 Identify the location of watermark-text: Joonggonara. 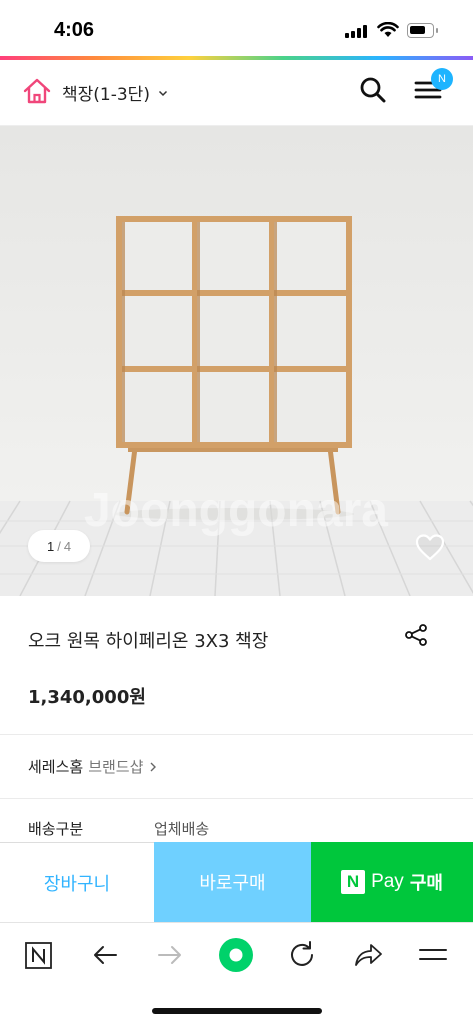
(236, 510).